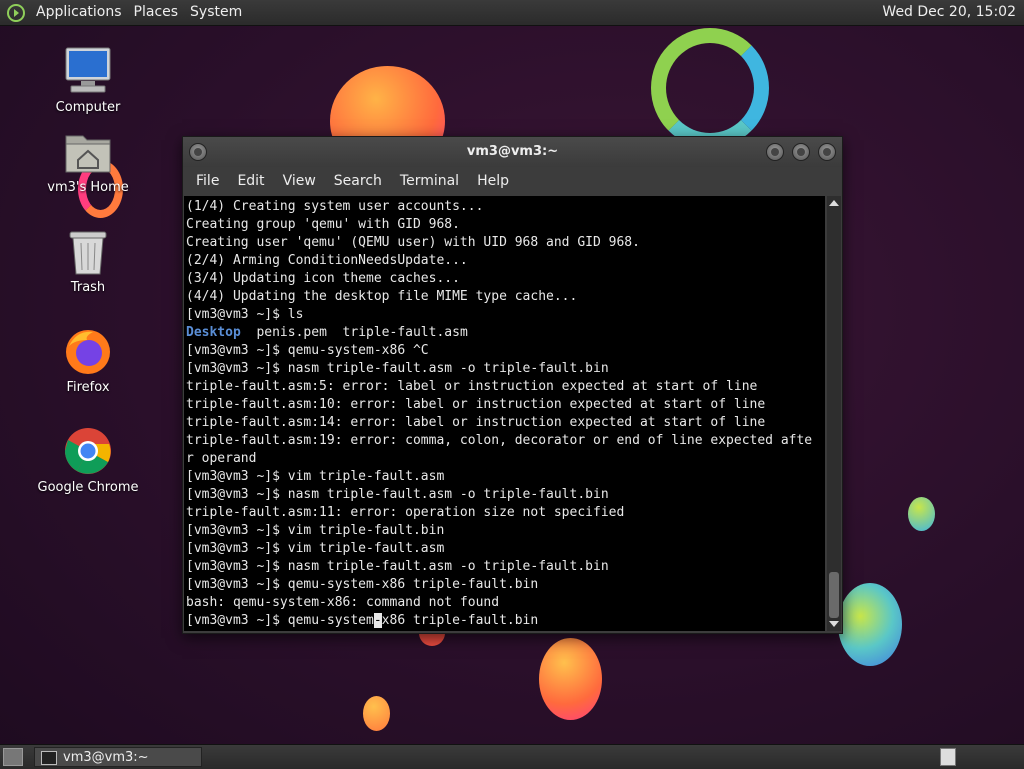 The height and width of the screenshot is (769, 1024). I want to click on decor-green-ring, so click(710, 88).